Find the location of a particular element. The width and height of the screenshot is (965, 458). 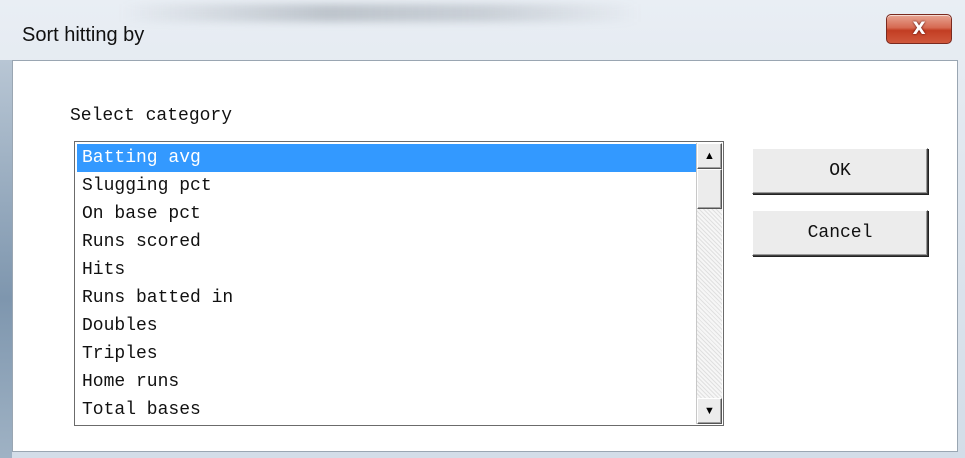

list-item-slugging-pct: Slugging pct is located at coordinates (387, 186).